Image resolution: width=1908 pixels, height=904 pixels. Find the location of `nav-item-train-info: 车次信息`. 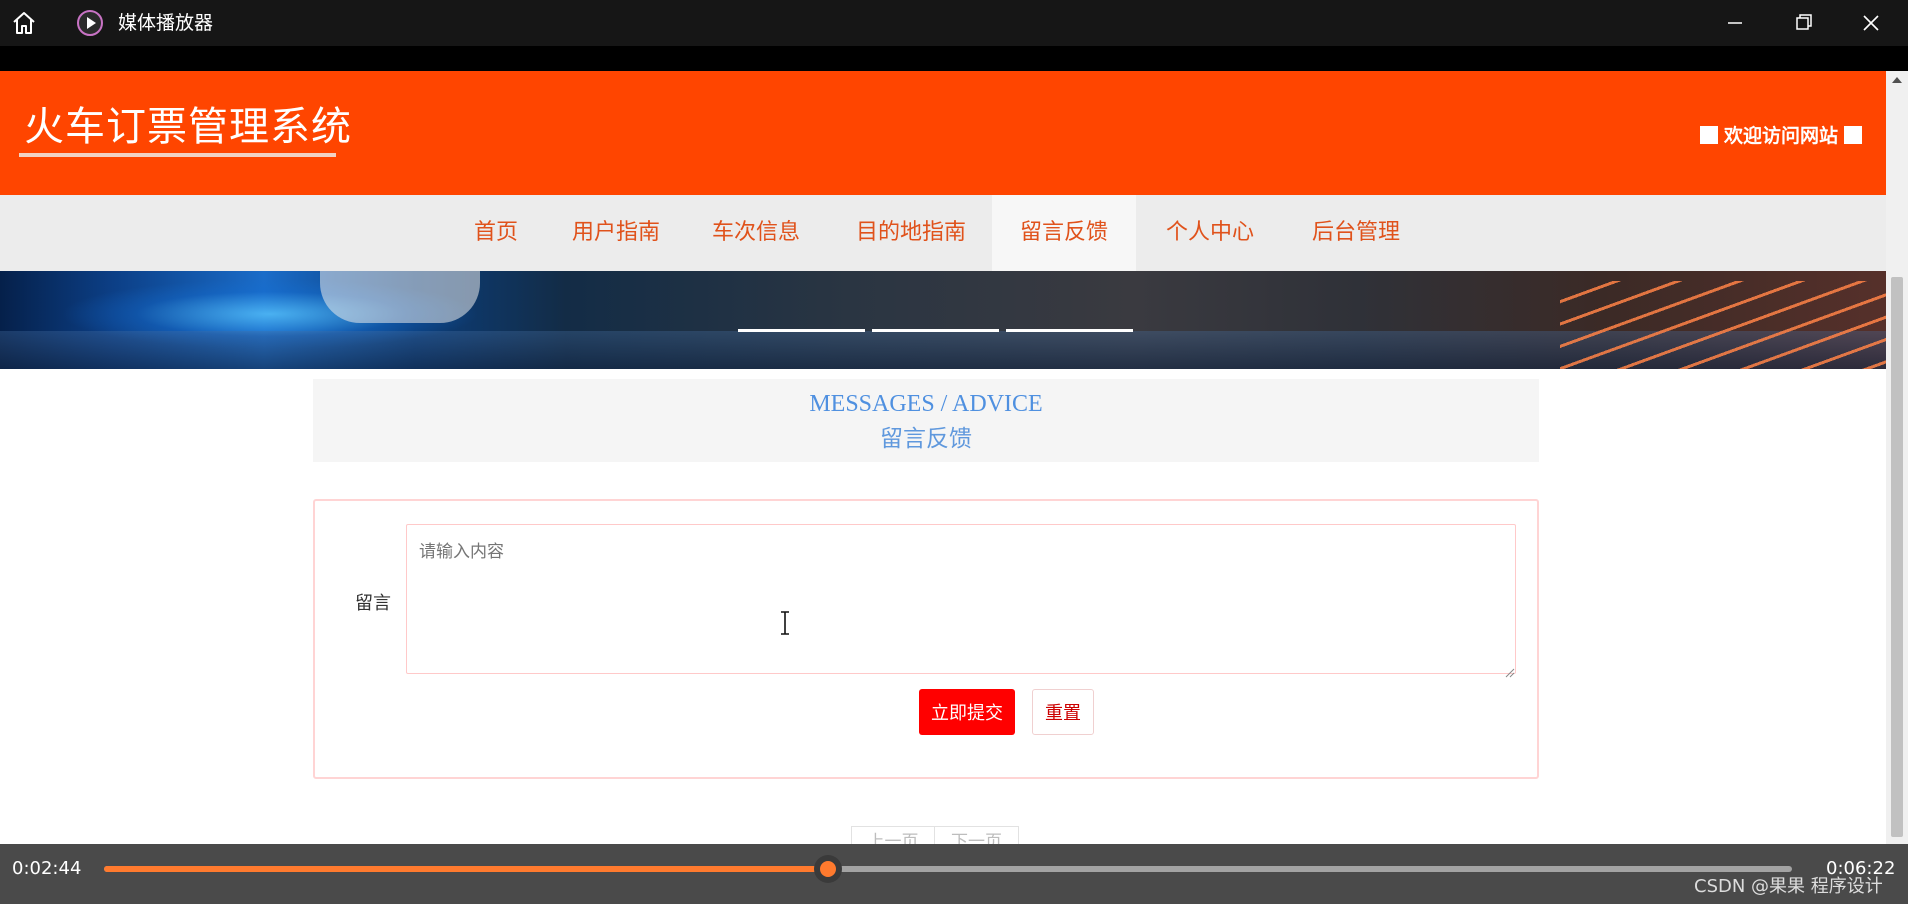

nav-item-train-info: 车次信息 is located at coordinates (756, 233).